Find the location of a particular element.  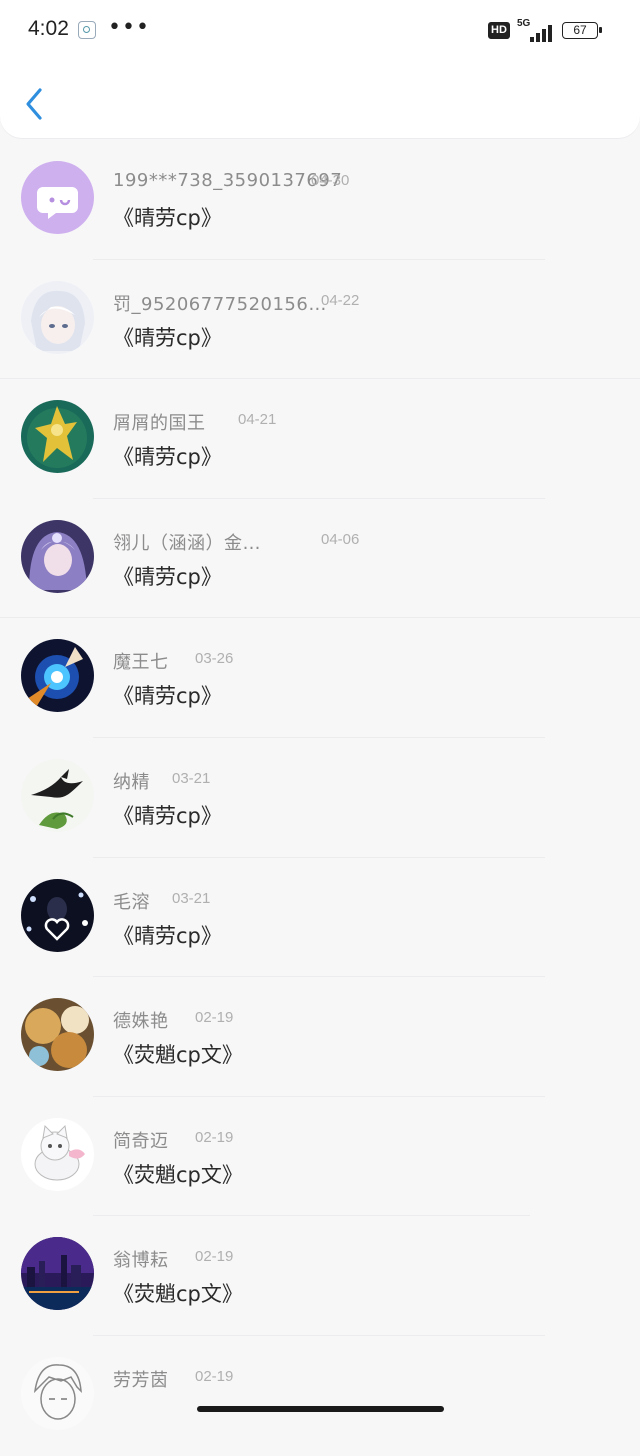

list-item: 德姝艳 02-19 《荧魈cp文》 is located at coordinates (320, 1037).